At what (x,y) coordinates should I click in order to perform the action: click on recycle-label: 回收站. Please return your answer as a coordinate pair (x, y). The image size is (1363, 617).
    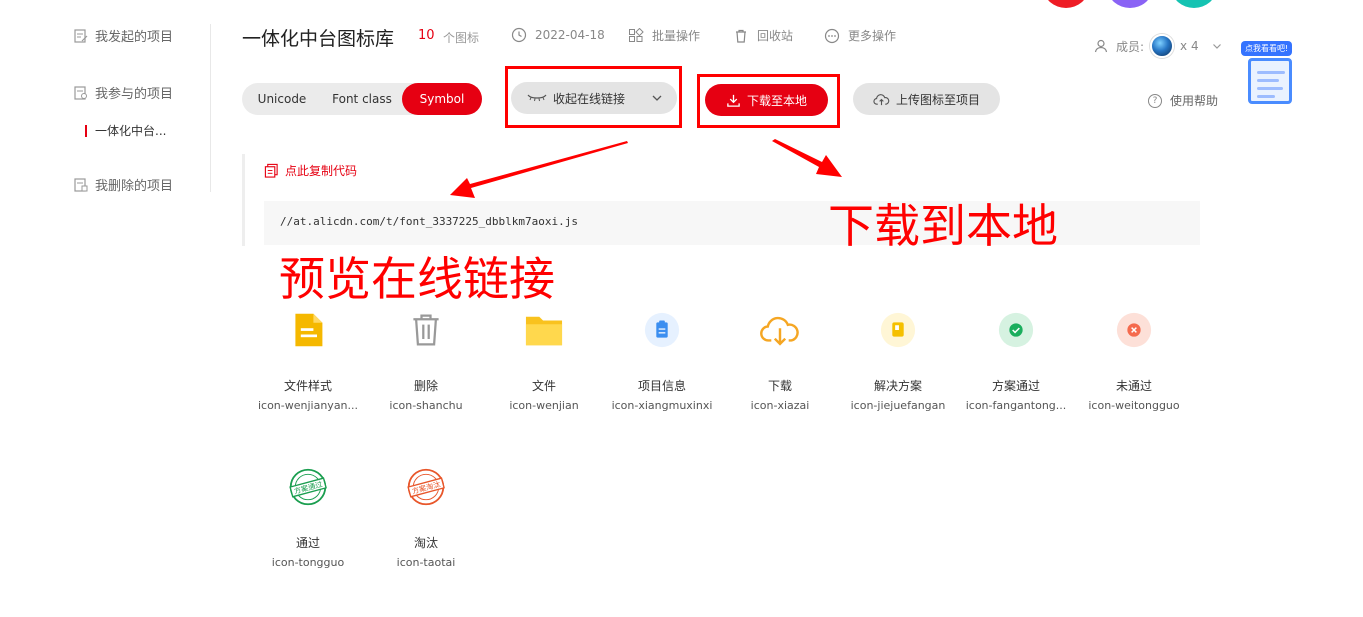
    Looking at the image, I should click on (775, 36).